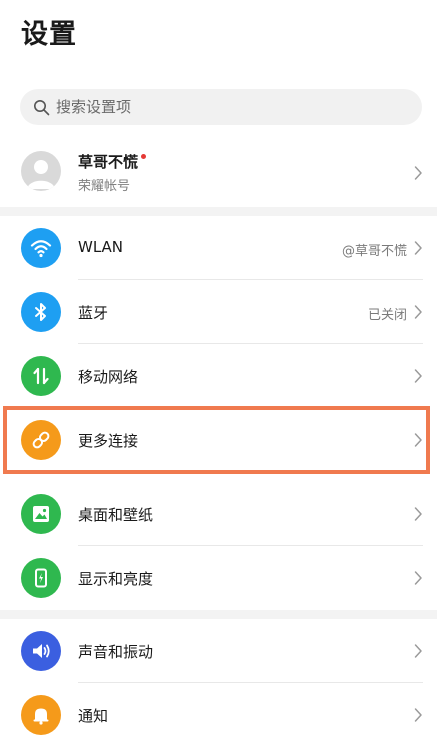 The image size is (437, 747). Describe the element at coordinates (218, 312) in the screenshot. I see `settings-item-bluetooth: 蓝牙 已关闭` at that location.